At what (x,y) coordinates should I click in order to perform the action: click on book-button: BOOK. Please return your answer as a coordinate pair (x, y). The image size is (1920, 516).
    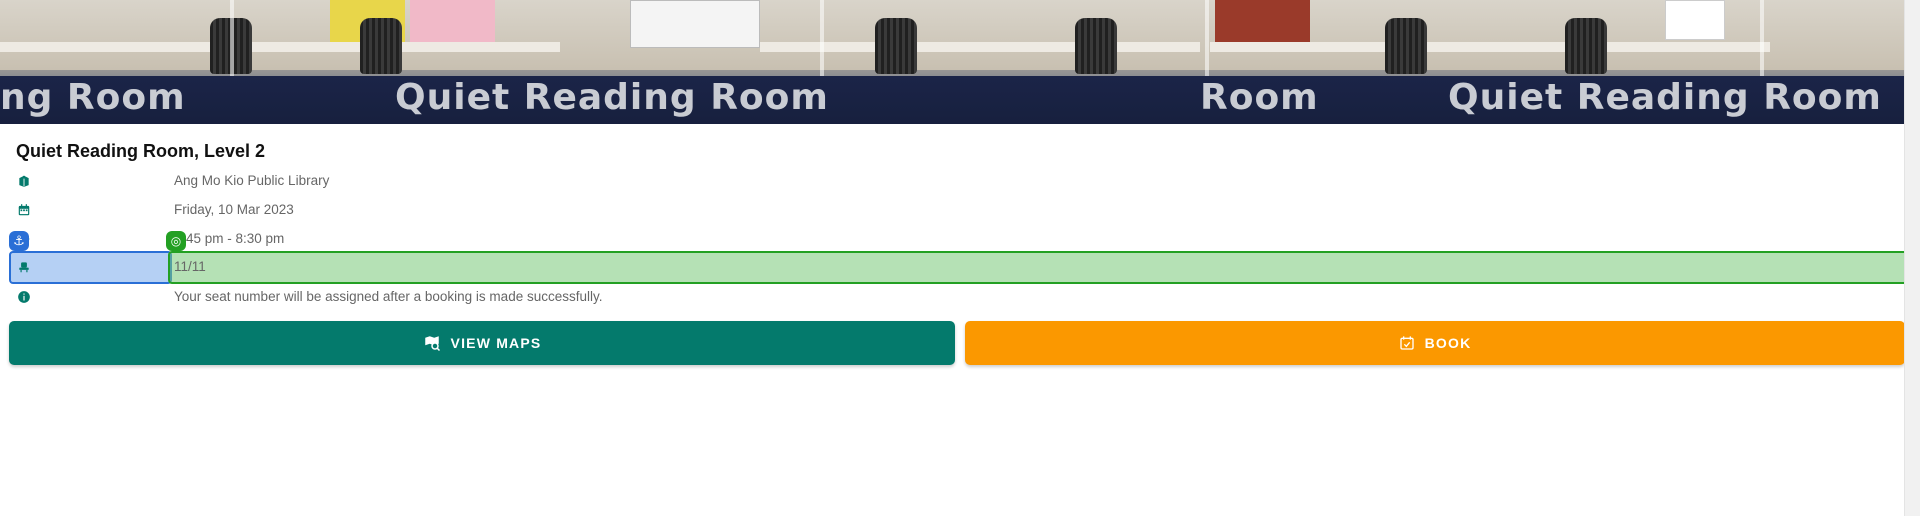
    Looking at the image, I should click on (1435, 343).